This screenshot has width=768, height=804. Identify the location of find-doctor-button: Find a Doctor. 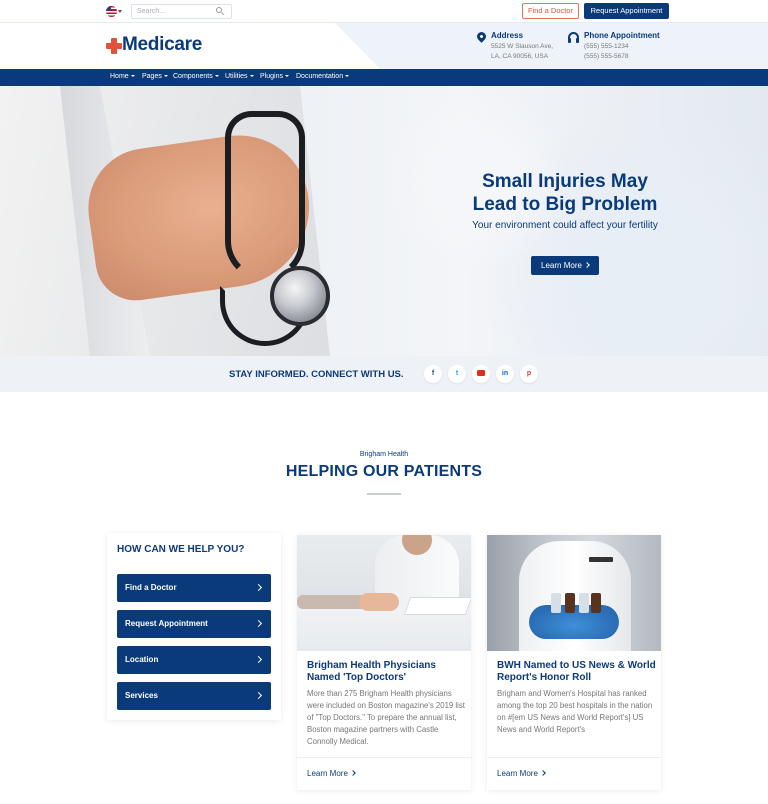
(550, 11).